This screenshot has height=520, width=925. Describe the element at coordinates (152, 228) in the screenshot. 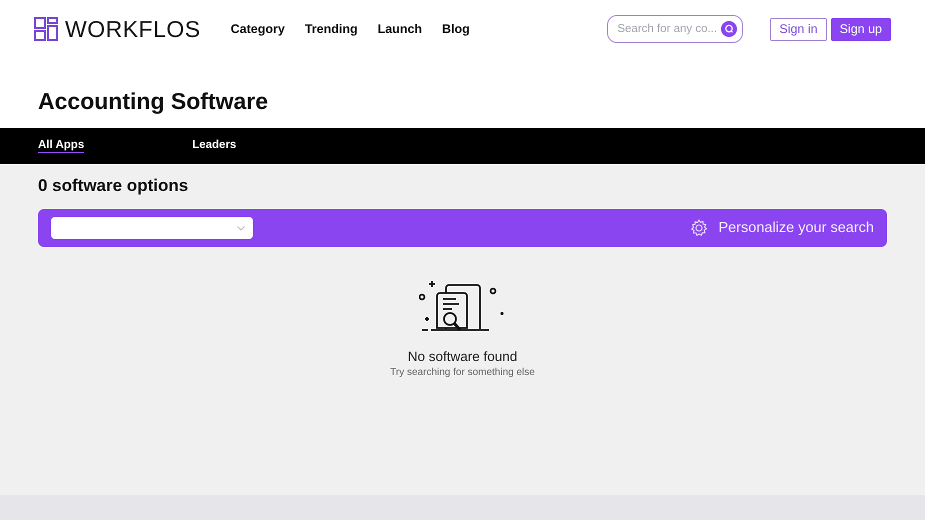

I see `dropdown-field` at that location.